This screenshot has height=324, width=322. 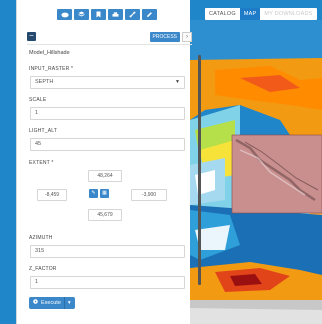 What do you see at coordinates (52, 195) in the screenshot?
I see `extent-west-input: -8,459` at bounding box center [52, 195].